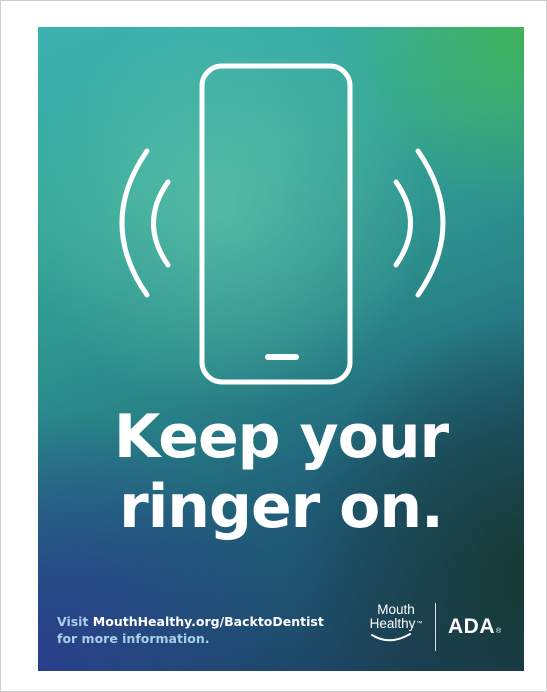 This screenshot has height=692, width=547. What do you see at coordinates (391, 637) in the screenshot?
I see `smile-swoosh-icon` at bounding box center [391, 637].